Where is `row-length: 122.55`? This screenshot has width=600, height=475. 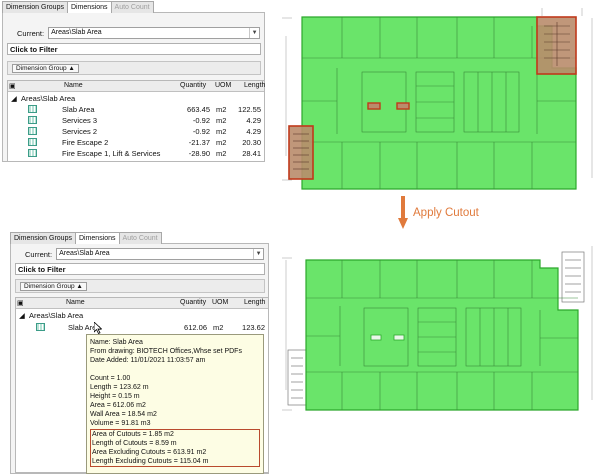 row-length: 122.55 is located at coordinates (249, 109).